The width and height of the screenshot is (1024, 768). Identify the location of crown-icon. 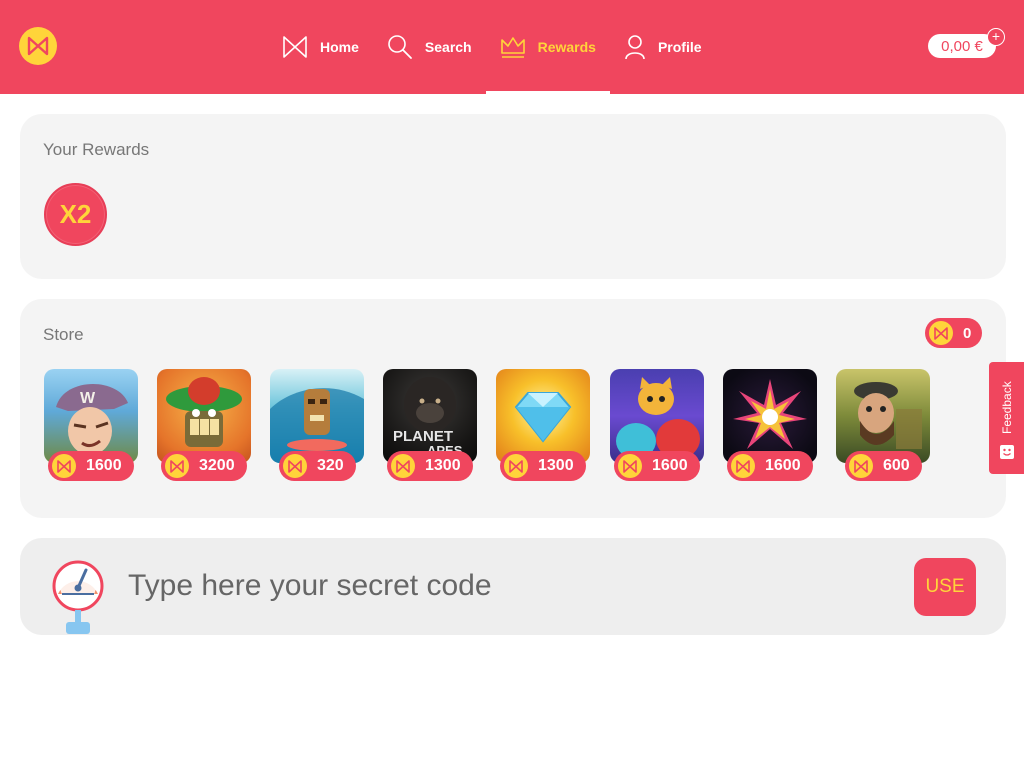
(513, 47).